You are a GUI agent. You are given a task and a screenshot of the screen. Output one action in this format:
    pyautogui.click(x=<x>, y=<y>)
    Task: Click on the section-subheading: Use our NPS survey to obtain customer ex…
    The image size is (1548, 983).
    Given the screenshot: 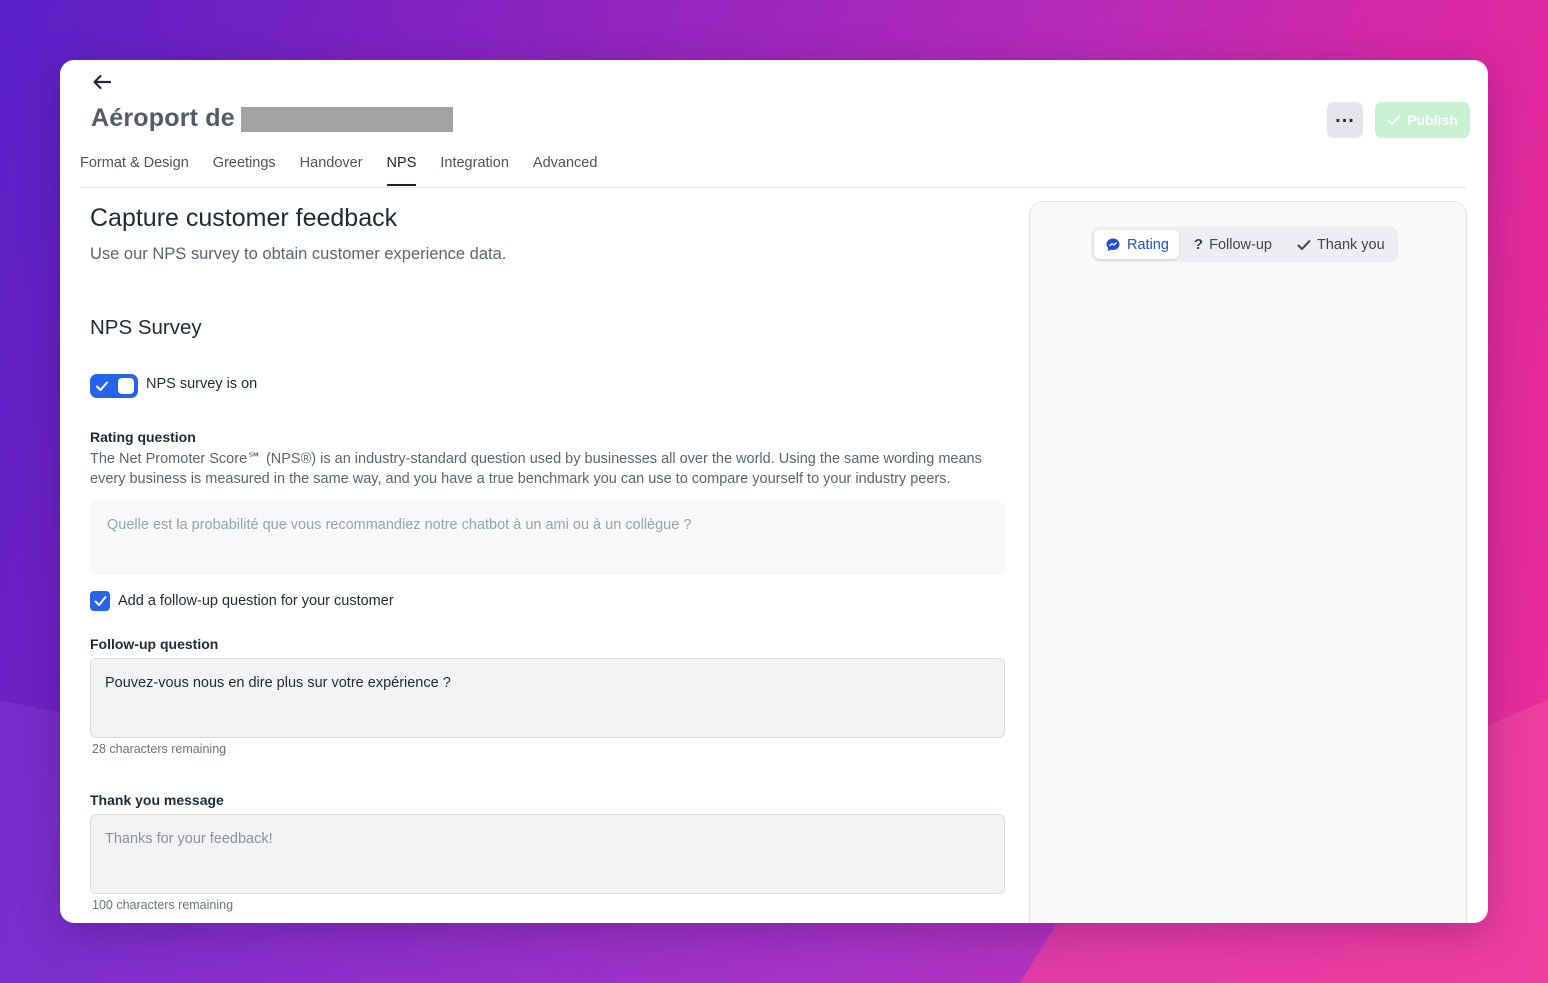 What is the action you would take?
    pyautogui.click(x=298, y=254)
    